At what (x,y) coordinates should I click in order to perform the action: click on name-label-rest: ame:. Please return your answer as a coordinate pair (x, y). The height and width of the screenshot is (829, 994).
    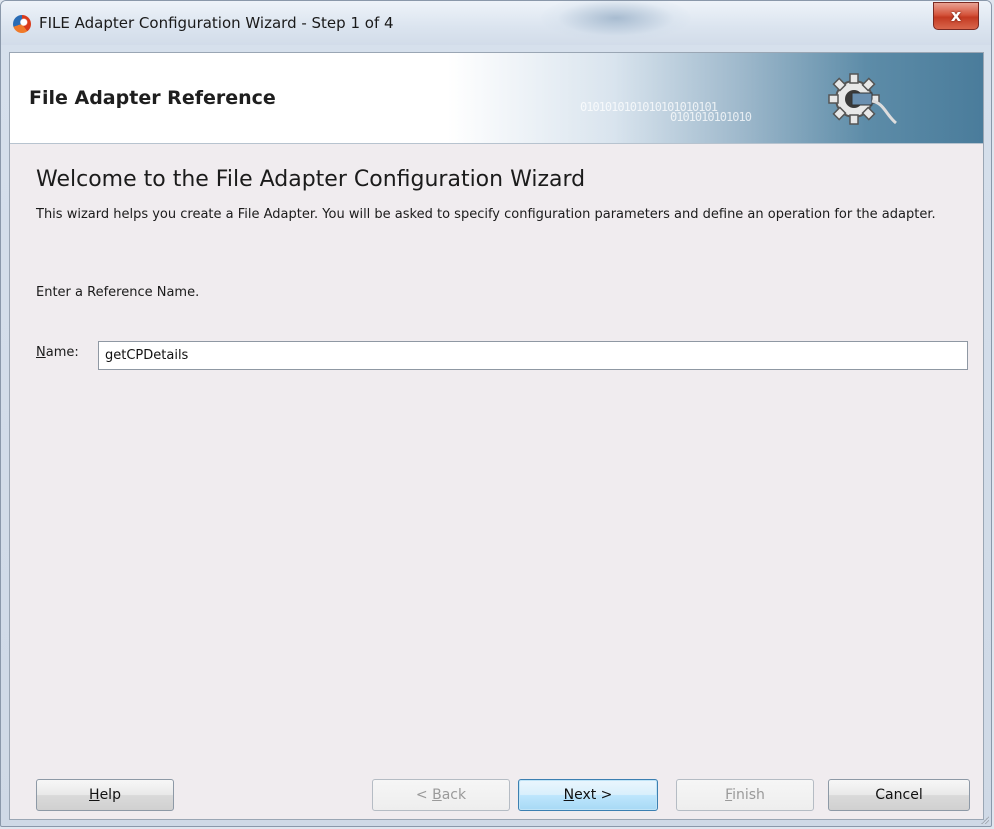
    Looking at the image, I should click on (62, 352).